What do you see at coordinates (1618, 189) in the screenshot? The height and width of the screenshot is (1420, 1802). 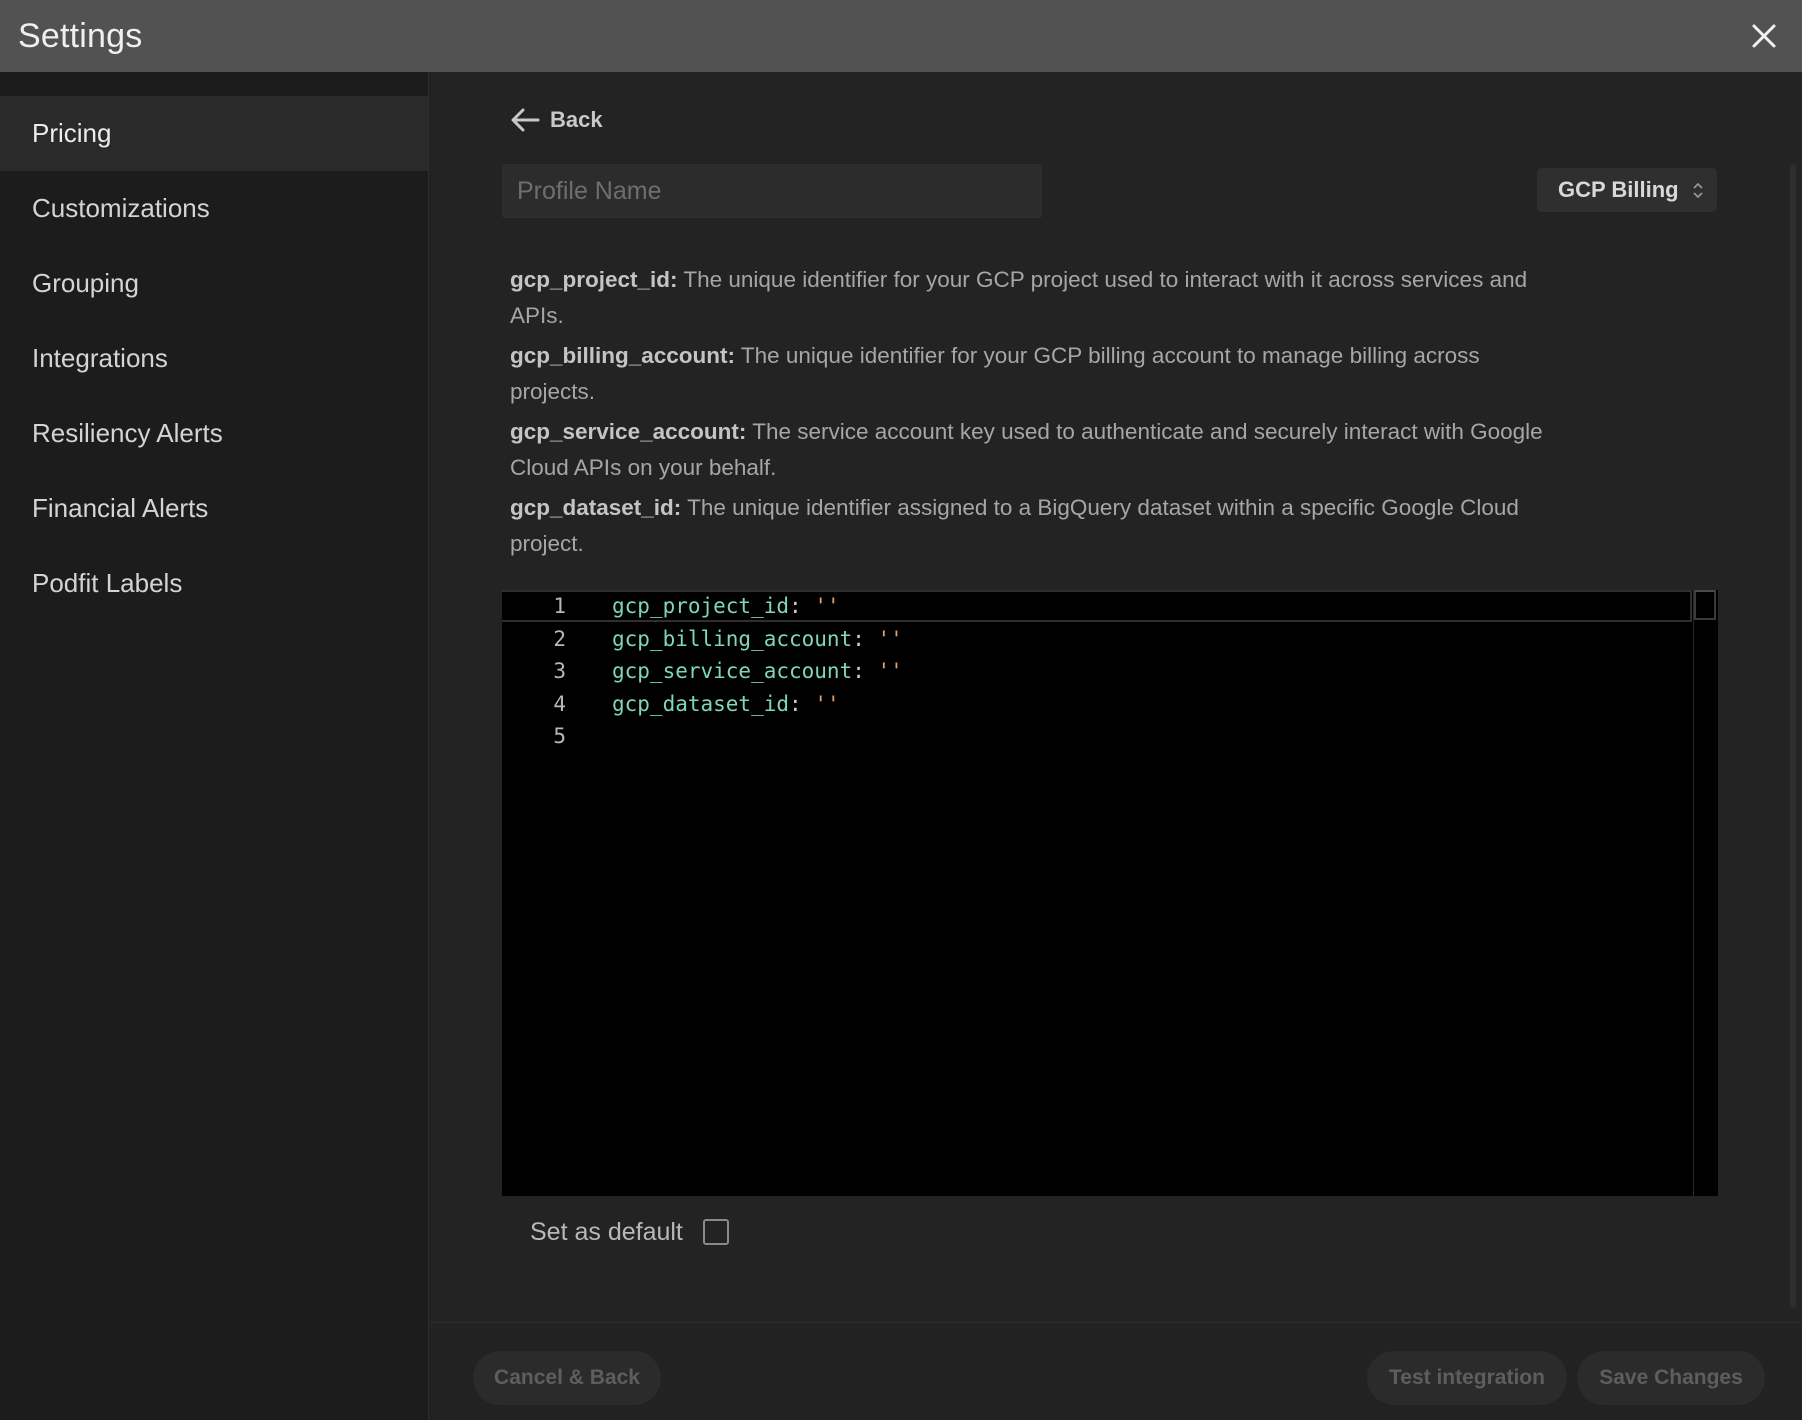 I see `integration-type-value: GCP Billing` at bounding box center [1618, 189].